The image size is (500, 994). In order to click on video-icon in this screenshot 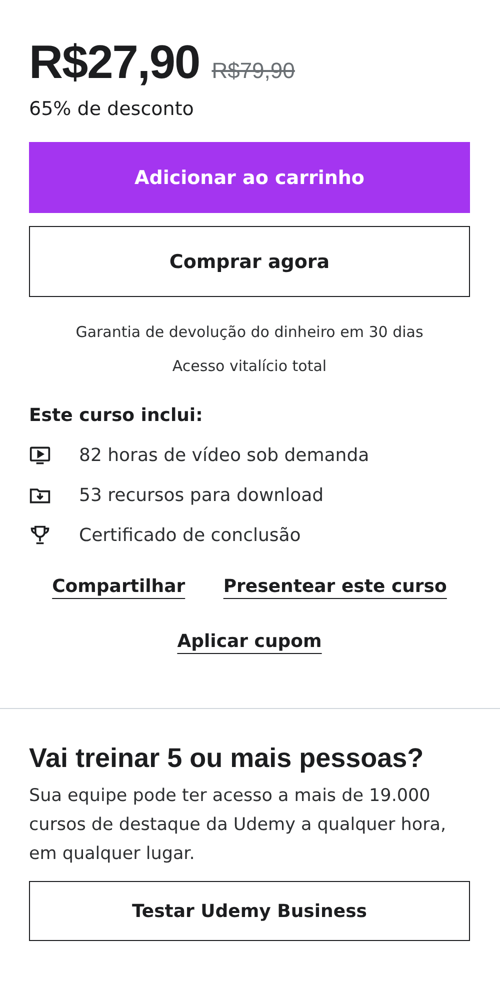, I will do `click(40, 455)`.